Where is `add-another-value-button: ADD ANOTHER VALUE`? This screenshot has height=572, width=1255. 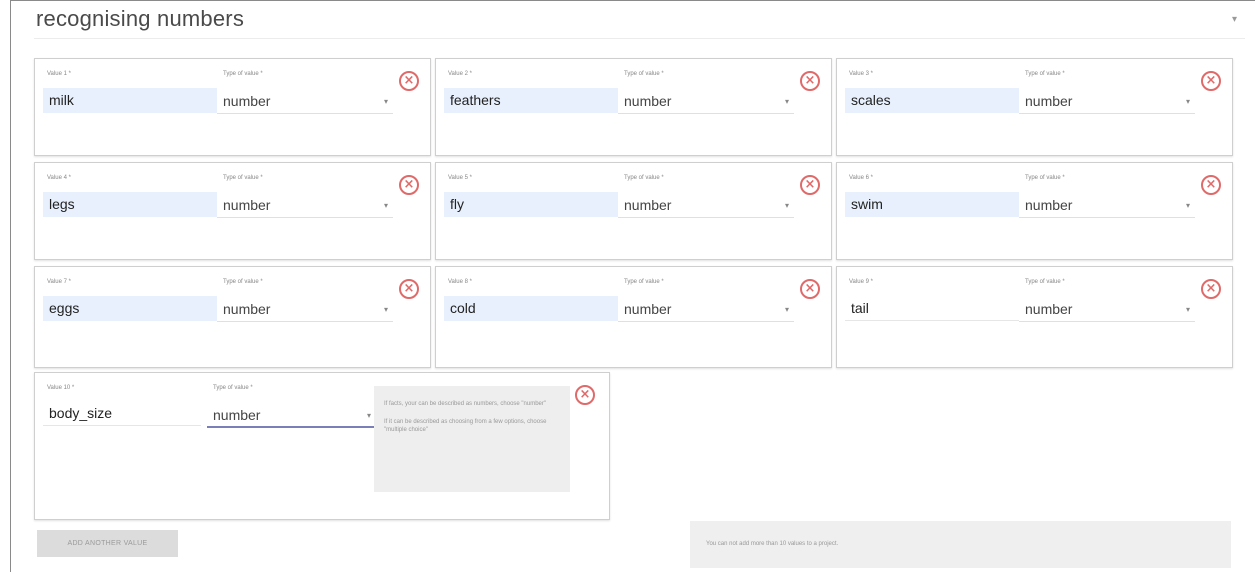 add-another-value-button: ADD ANOTHER VALUE is located at coordinates (107, 543).